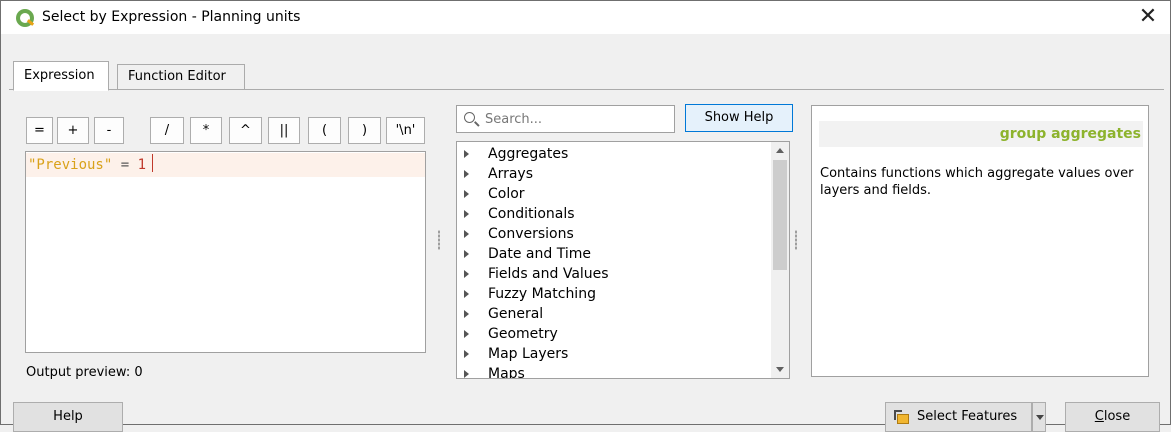 This screenshot has height=432, width=1171. I want to click on expression-value-token: 1, so click(142, 165).